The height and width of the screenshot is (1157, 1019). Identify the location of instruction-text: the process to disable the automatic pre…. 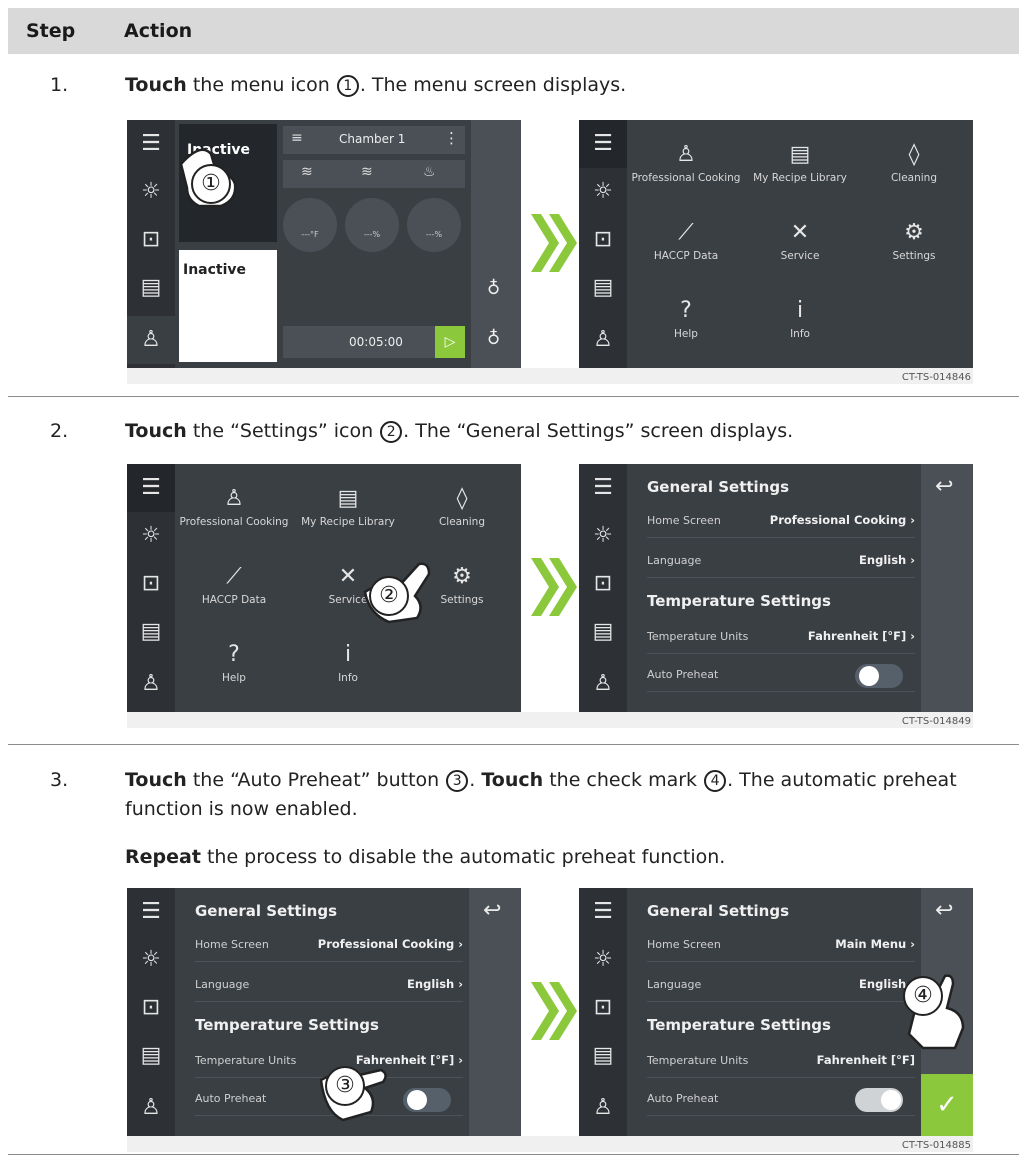
(463, 857).